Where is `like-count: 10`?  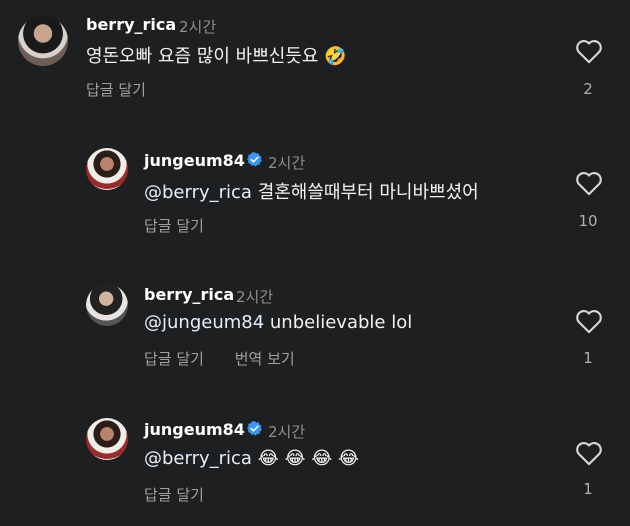 like-count: 10 is located at coordinates (588, 221).